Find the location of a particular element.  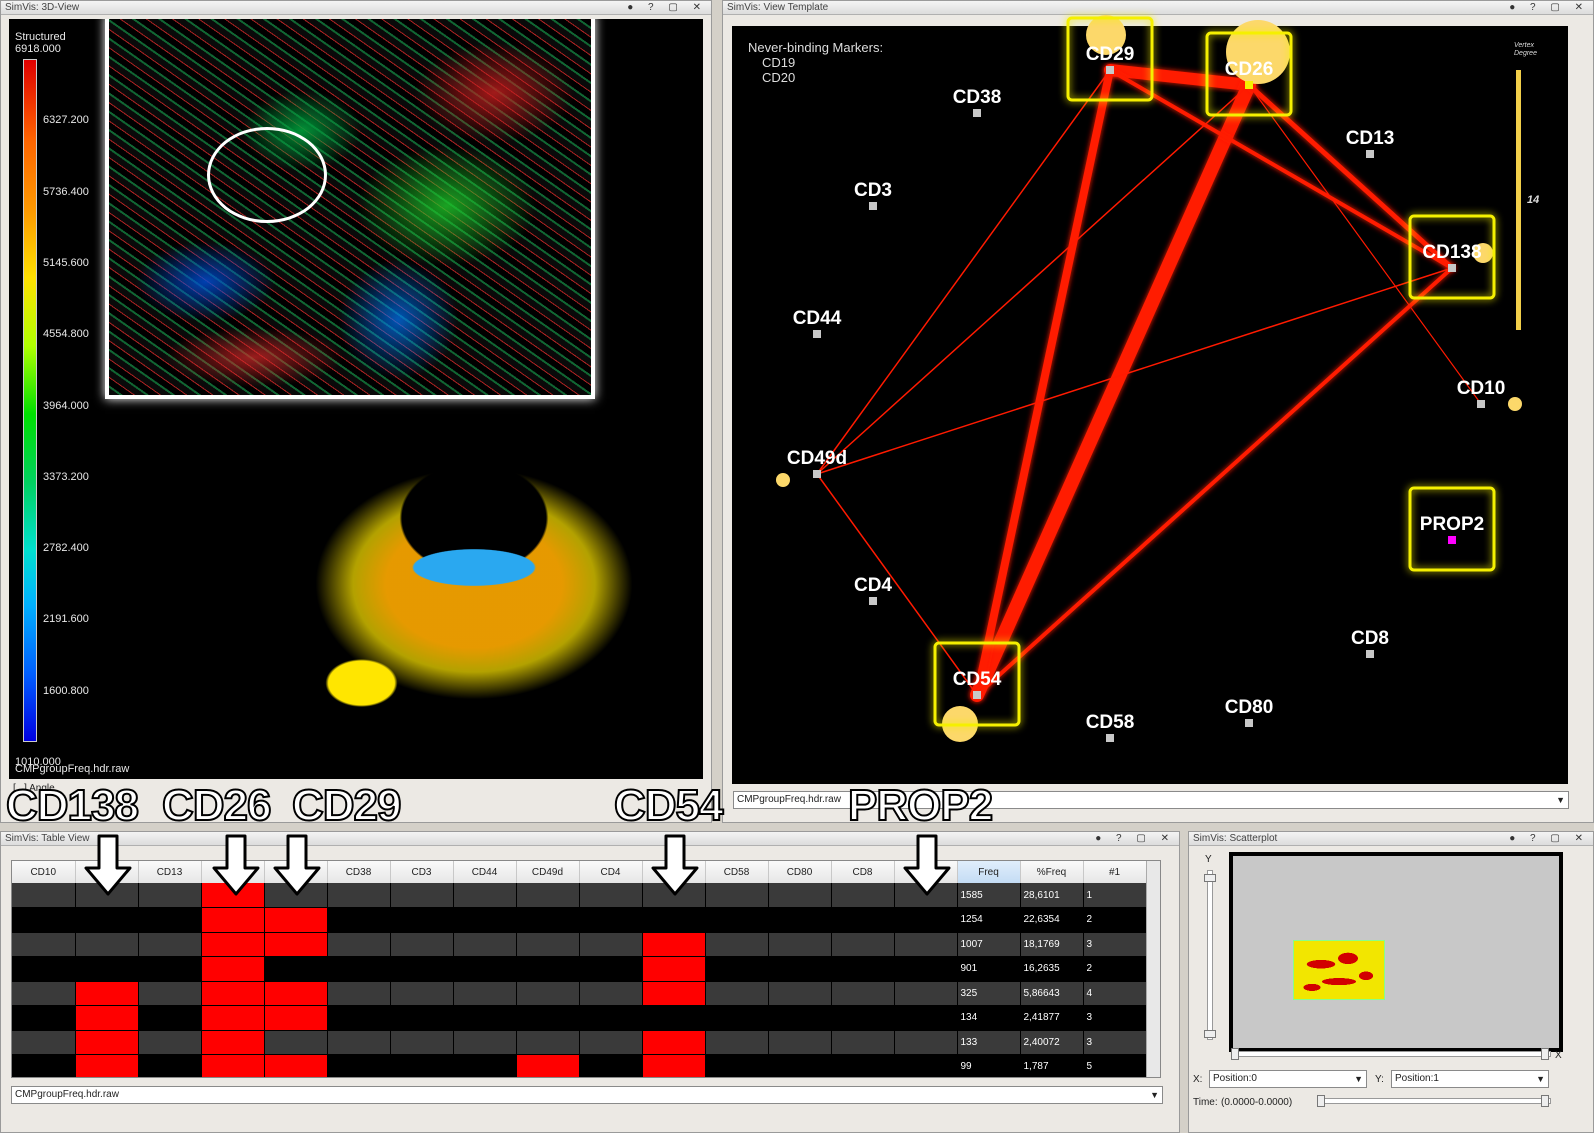

column-header: CD8 is located at coordinates (863, 872).